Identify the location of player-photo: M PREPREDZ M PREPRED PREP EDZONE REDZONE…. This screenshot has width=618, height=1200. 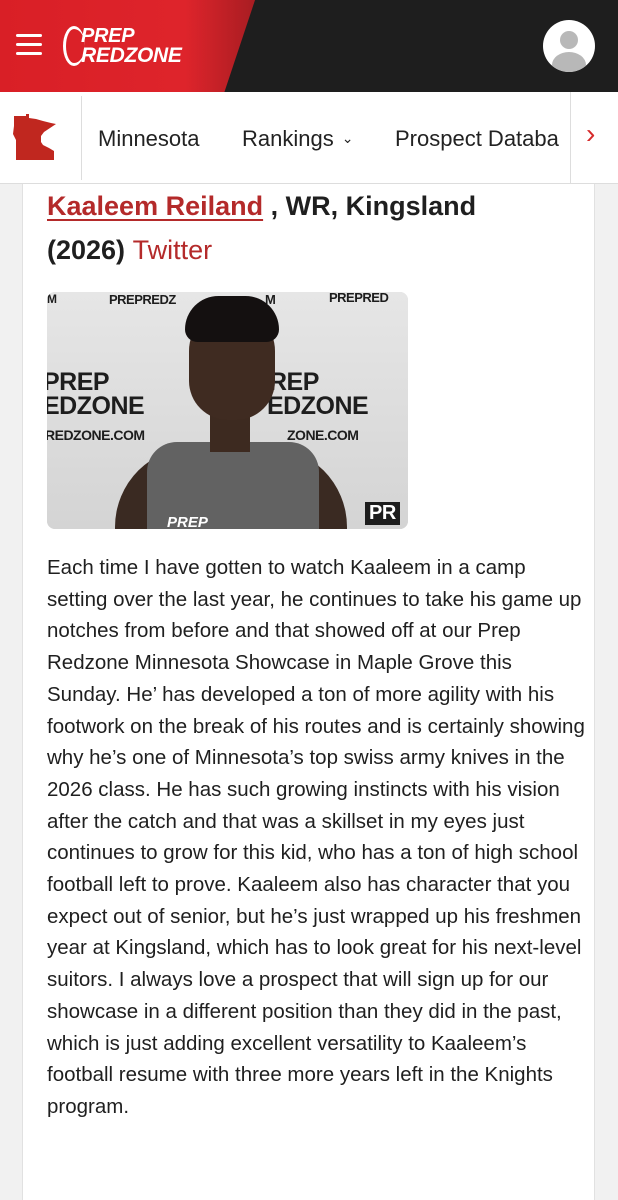
(227, 410).